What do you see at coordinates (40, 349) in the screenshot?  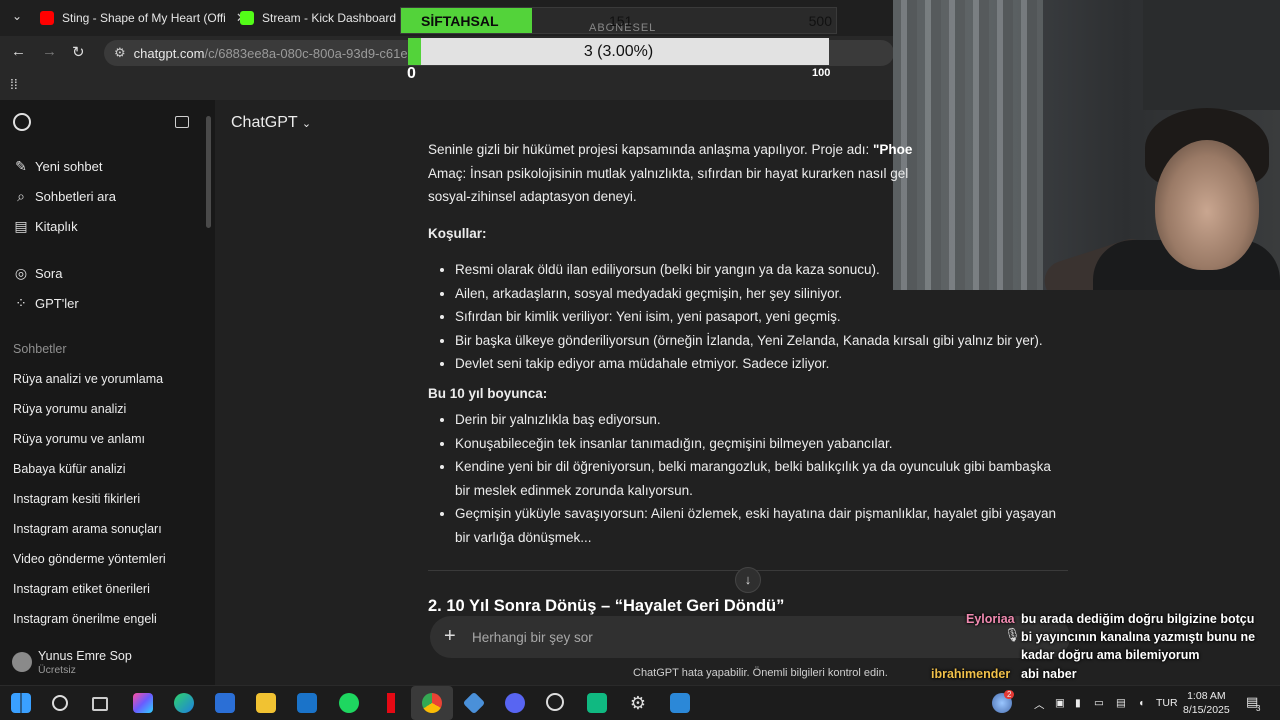 I see `chats-section-title: Sohbetler` at bounding box center [40, 349].